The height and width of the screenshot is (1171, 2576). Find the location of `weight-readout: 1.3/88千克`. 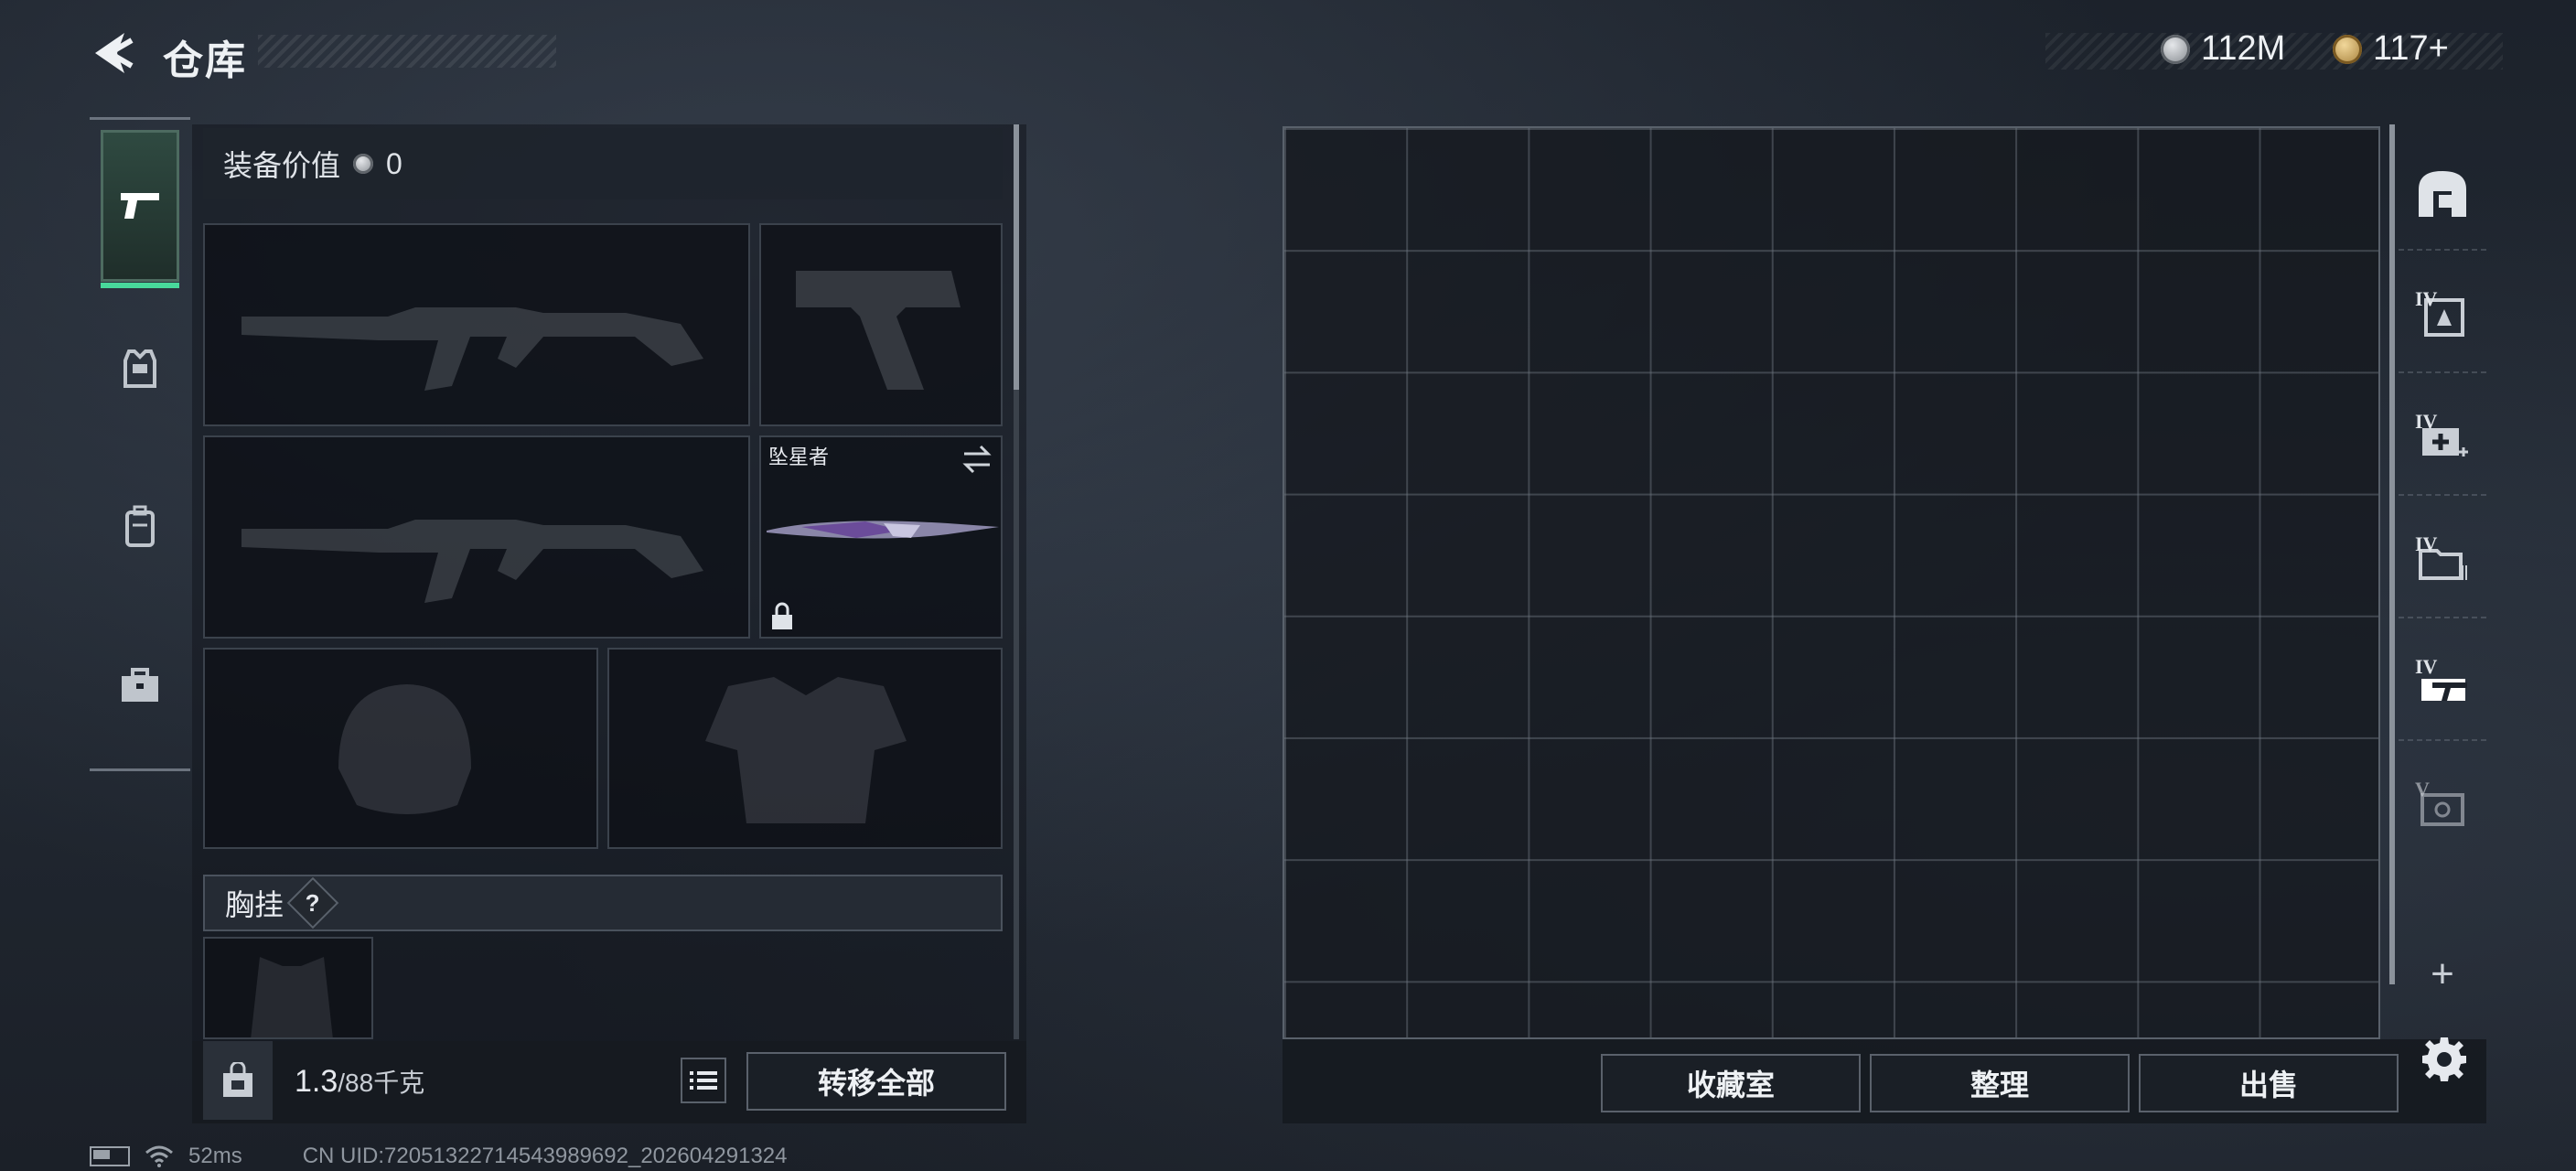

weight-readout: 1.3/88千克 is located at coordinates (360, 1081).